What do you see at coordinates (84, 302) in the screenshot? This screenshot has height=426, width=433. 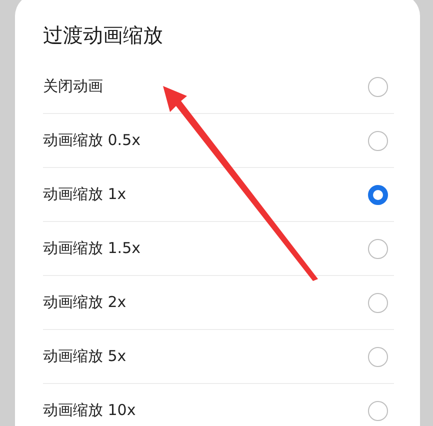 I see `option-label: 动画缩放 2x` at bounding box center [84, 302].